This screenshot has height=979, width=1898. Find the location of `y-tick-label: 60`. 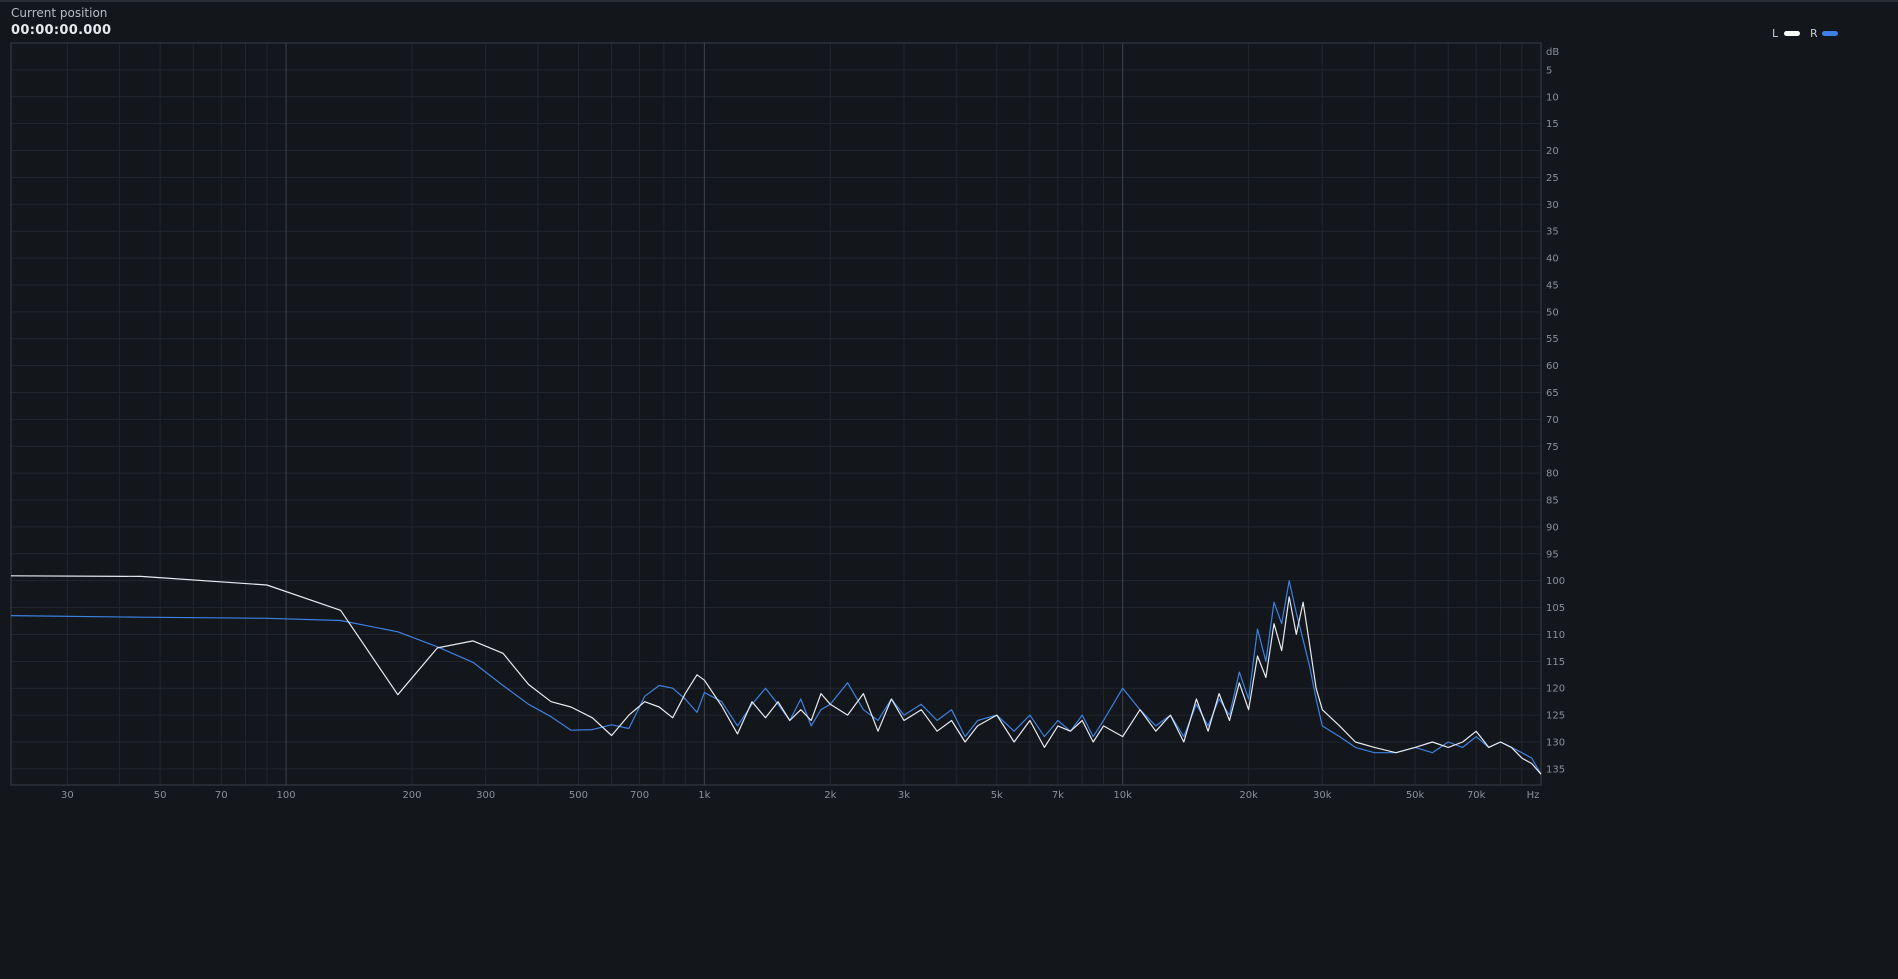

y-tick-label: 60 is located at coordinates (1552, 366).